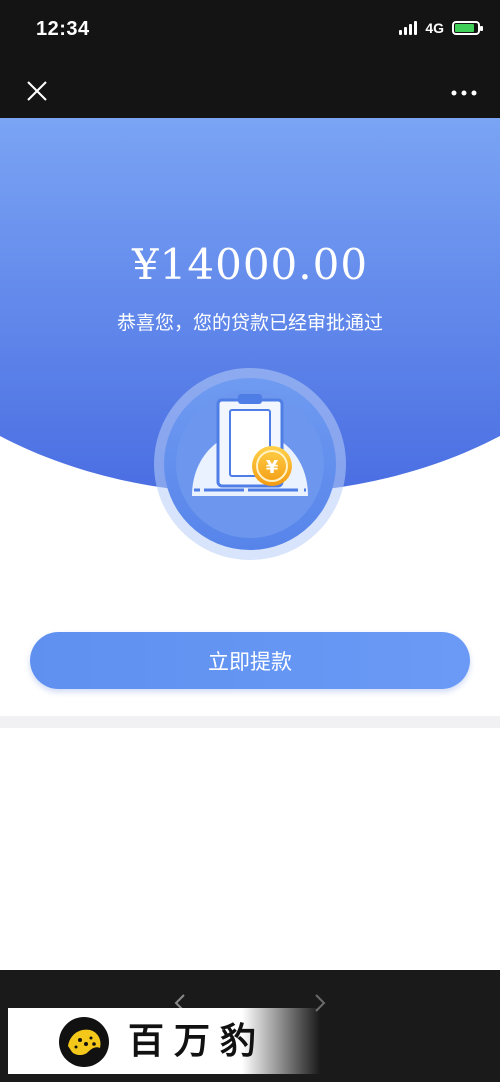 The height and width of the screenshot is (1082, 500). What do you see at coordinates (250, 264) in the screenshot?
I see `loan-amount: ¥14000.00` at bounding box center [250, 264].